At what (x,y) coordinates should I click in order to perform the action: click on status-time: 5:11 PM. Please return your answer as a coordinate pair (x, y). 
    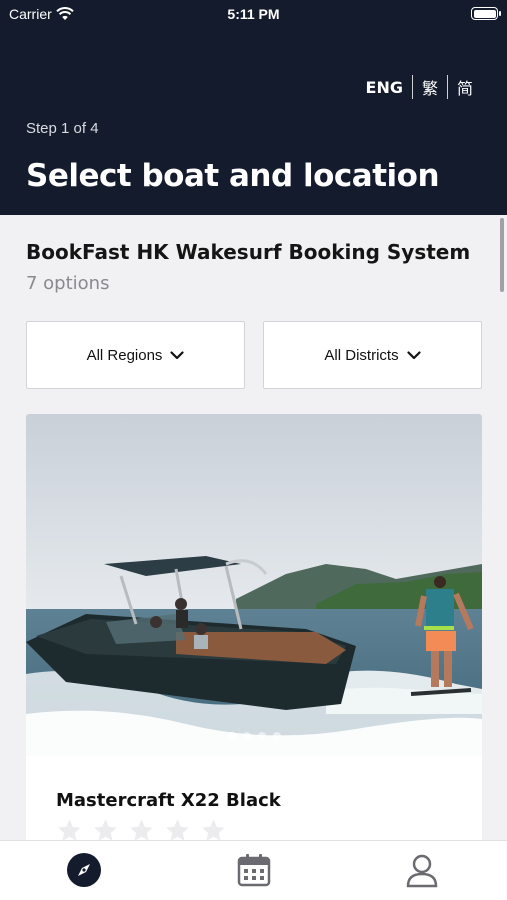
    Looking at the image, I should click on (253, 14).